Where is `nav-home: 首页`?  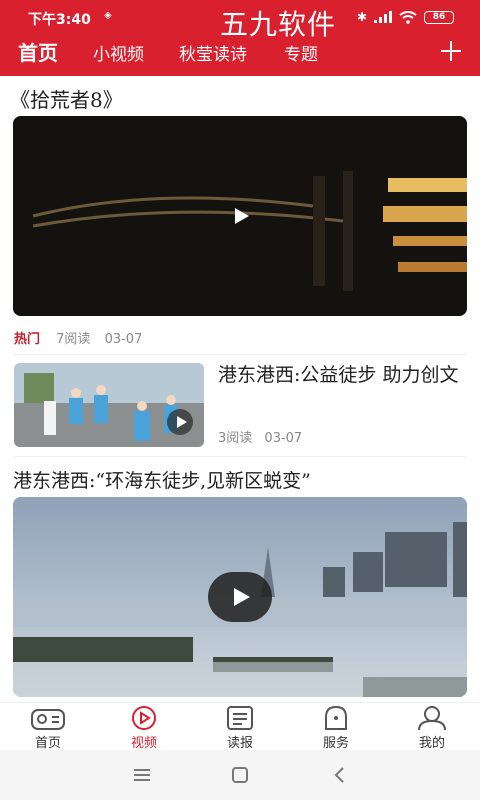 nav-home: 首页 is located at coordinates (48, 728).